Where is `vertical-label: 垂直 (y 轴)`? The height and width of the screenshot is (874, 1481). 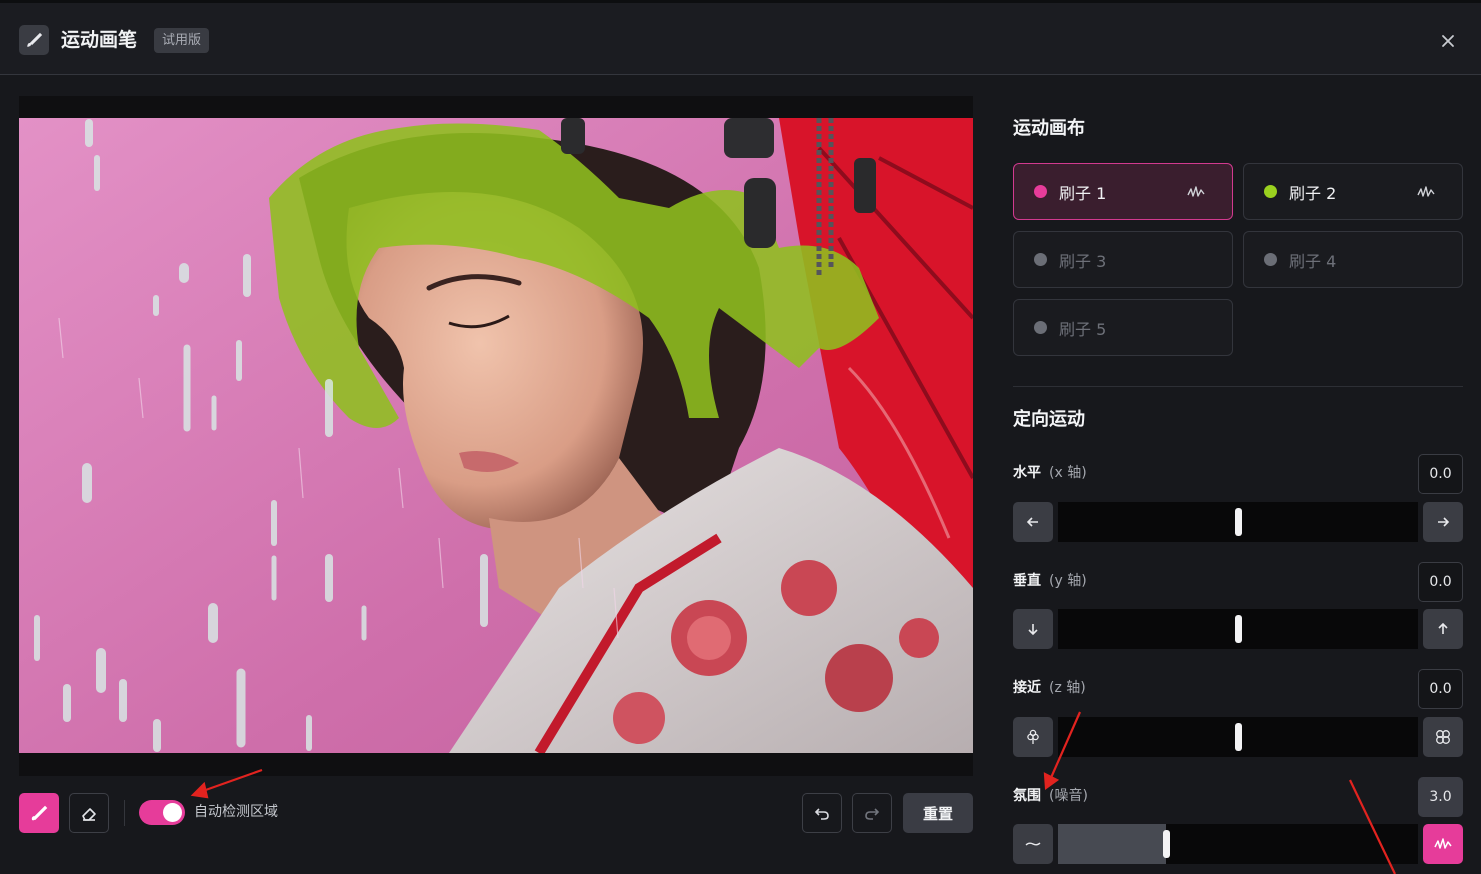 vertical-label: 垂直 (y 轴) is located at coordinates (1050, 581).